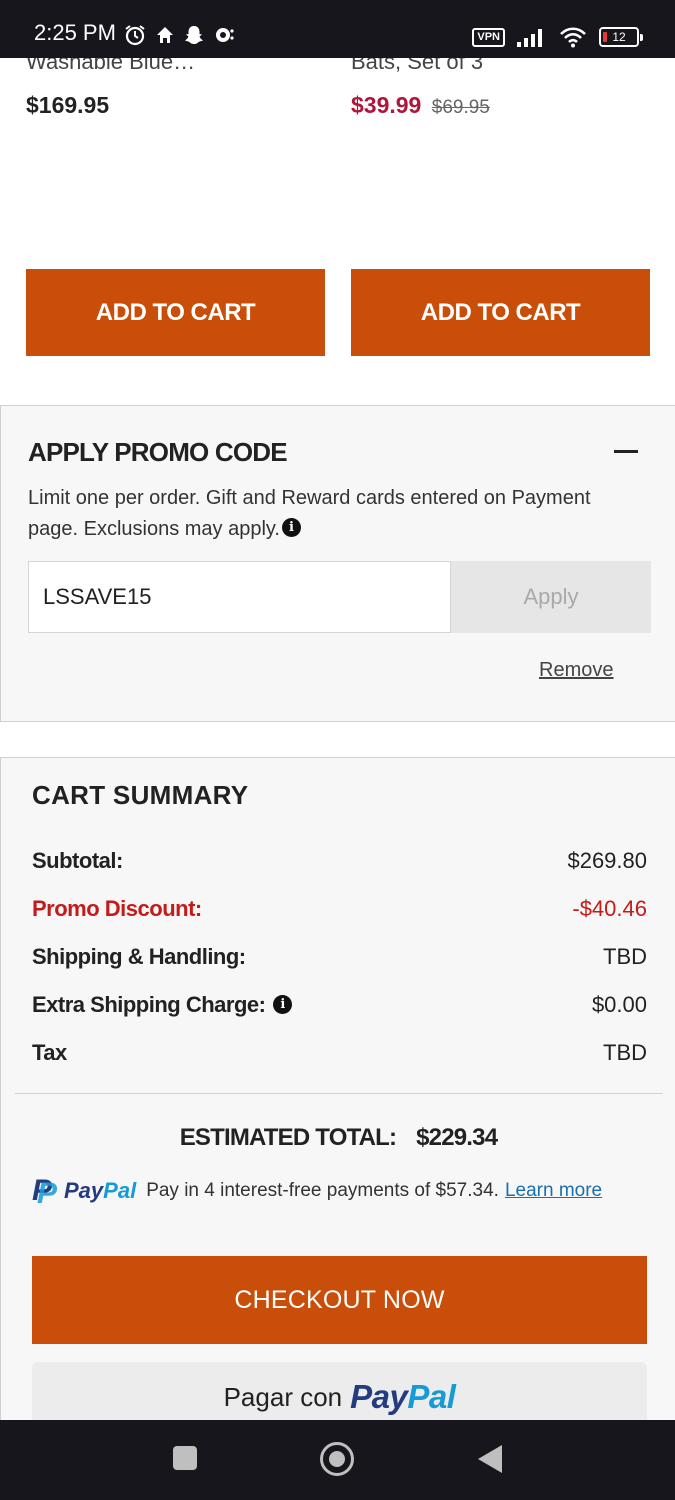  I want to click on status-icons-left, so click(180, 35).